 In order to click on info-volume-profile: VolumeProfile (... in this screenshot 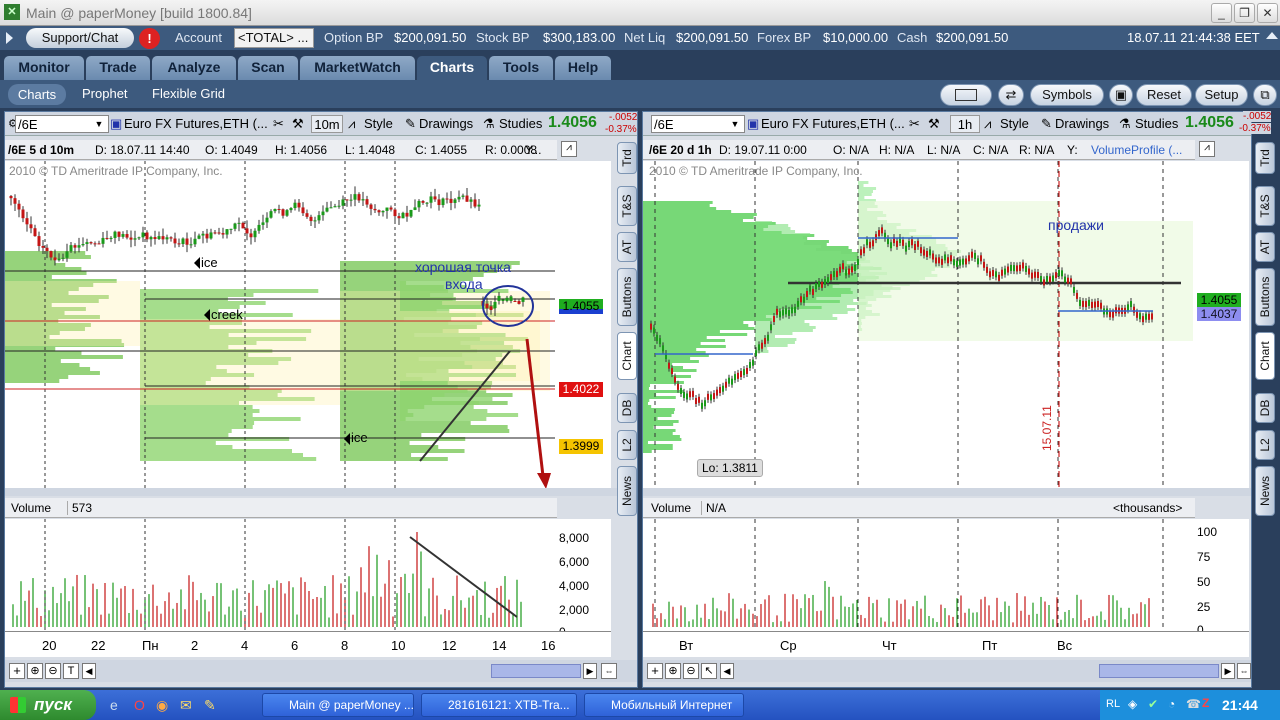, I will do `click(1136, 150)`.